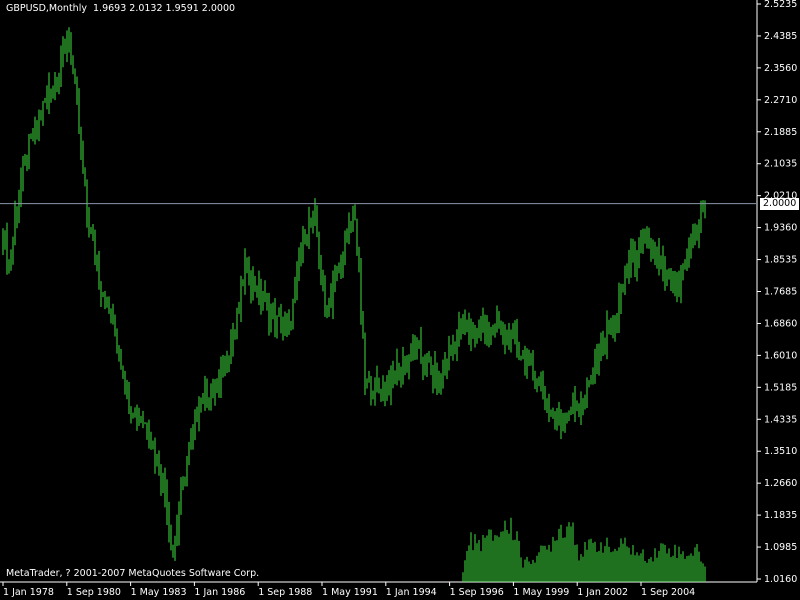  Describe the element at coordinates (780, 100) in the screenshot. I see `y-tick-label: 2.2710` at that location.